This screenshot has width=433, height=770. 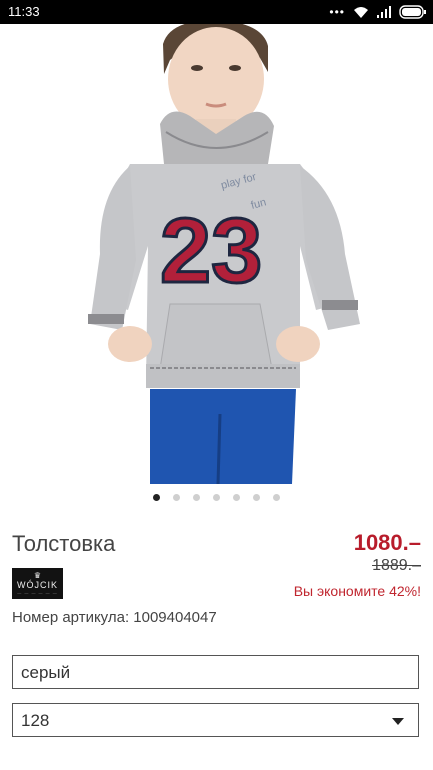 I want to click on color-field: серый, so click(x=215, y=672).